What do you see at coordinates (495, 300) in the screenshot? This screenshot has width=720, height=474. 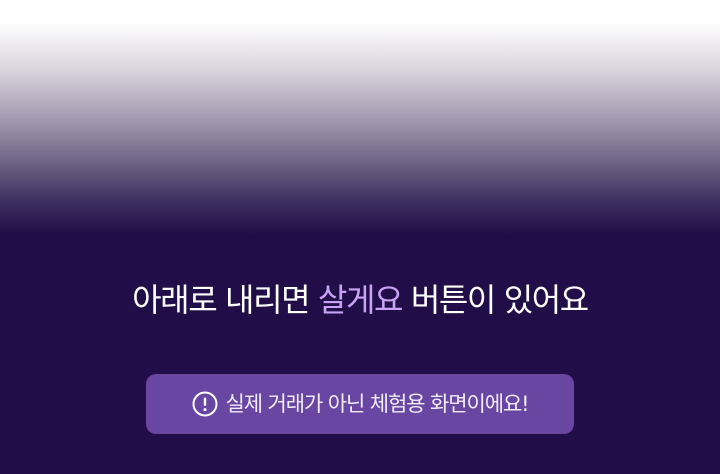 I see `headline-suffix: 버튼이 있어요` at bounding box center [495, 300].